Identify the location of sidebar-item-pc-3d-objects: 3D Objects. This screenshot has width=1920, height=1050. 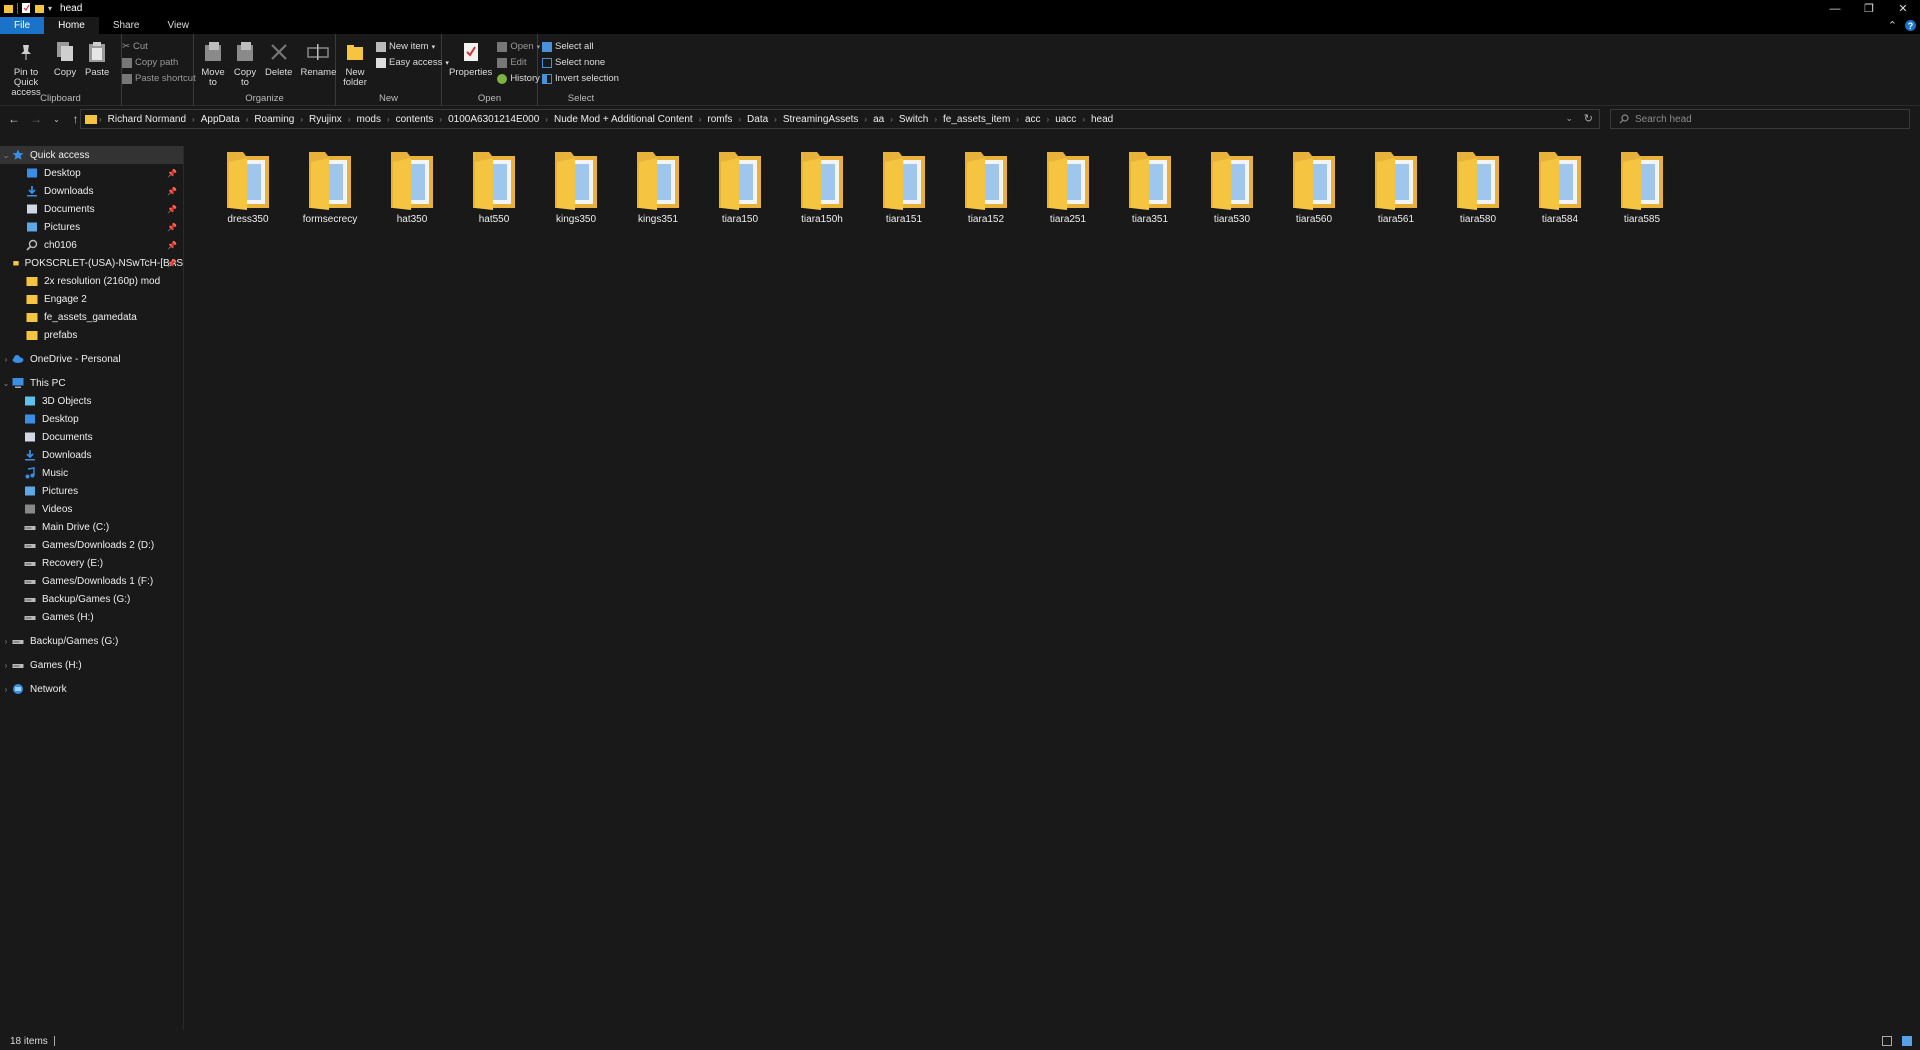
(91, 401).